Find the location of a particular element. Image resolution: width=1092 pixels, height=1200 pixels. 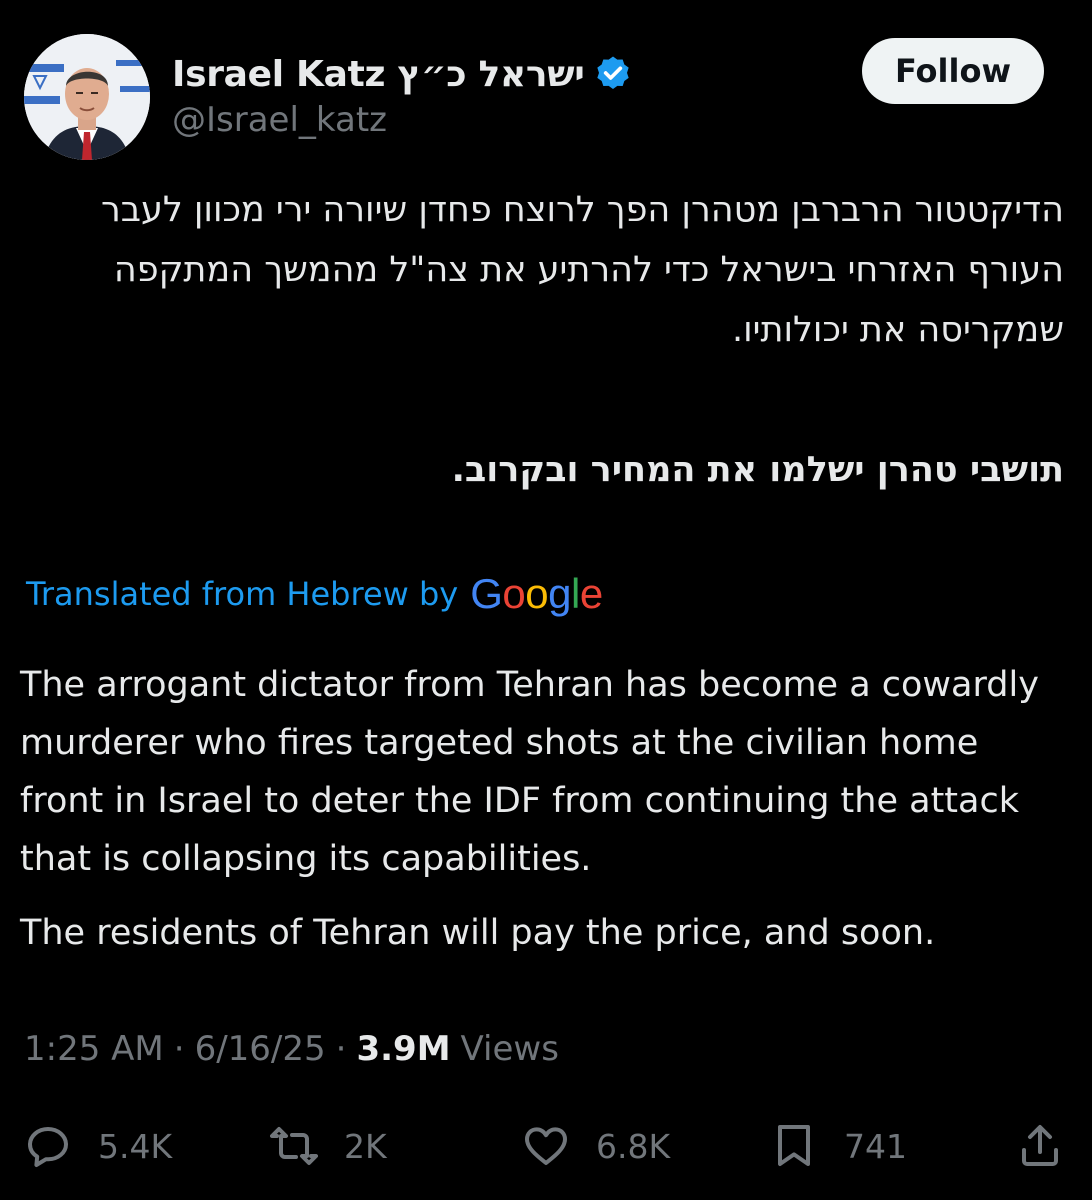

like-count: 6.8K is located at coordinates (633, 1146).